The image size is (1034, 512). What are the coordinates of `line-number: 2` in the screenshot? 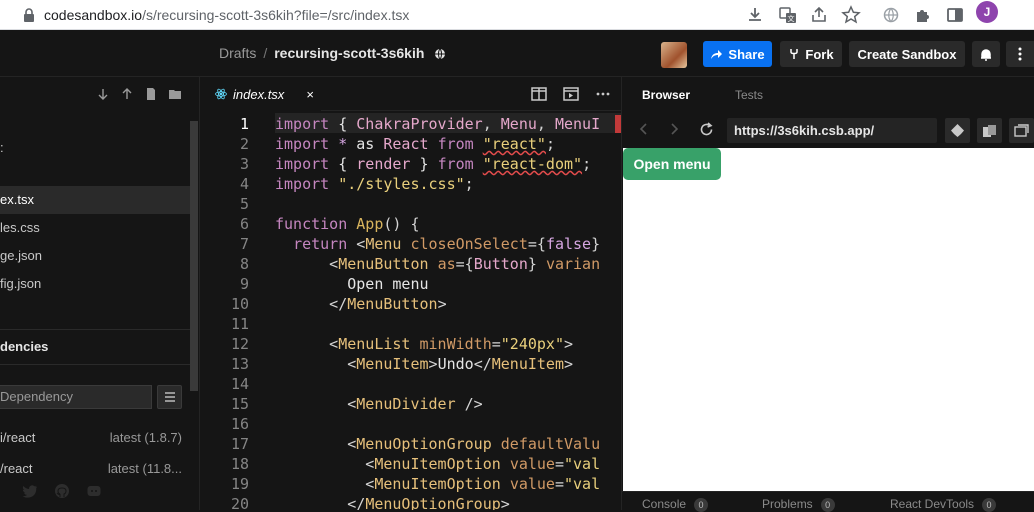 It's located at (244, 144).